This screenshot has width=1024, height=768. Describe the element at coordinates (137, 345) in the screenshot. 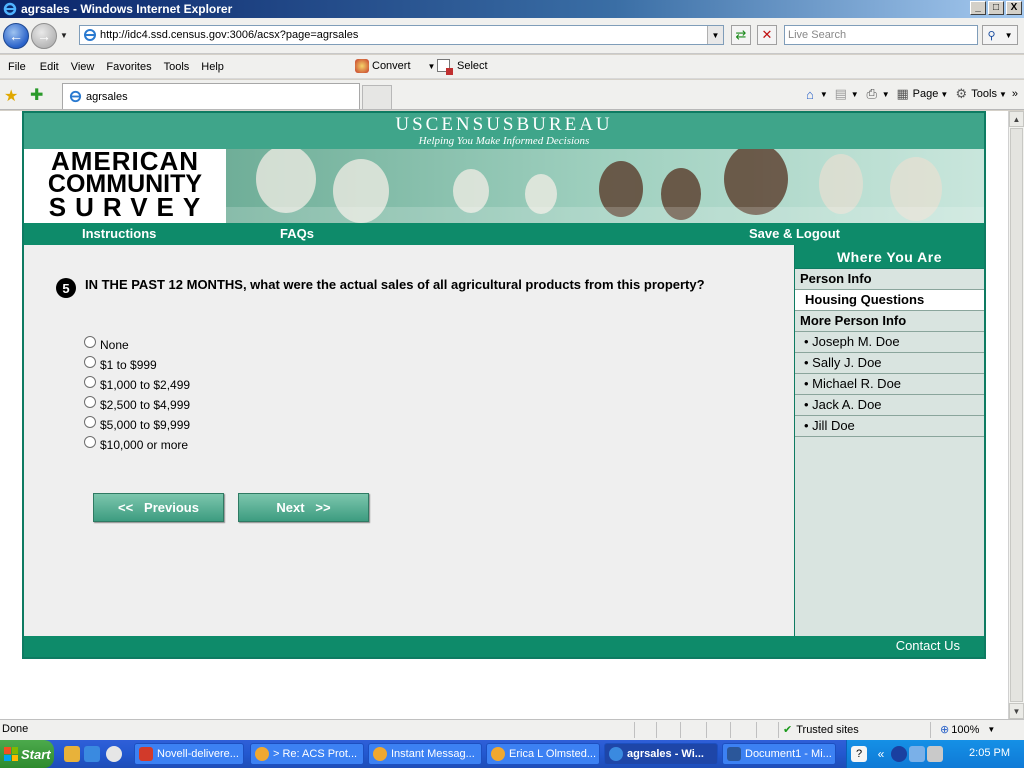

I see `option-none: None` at that location.